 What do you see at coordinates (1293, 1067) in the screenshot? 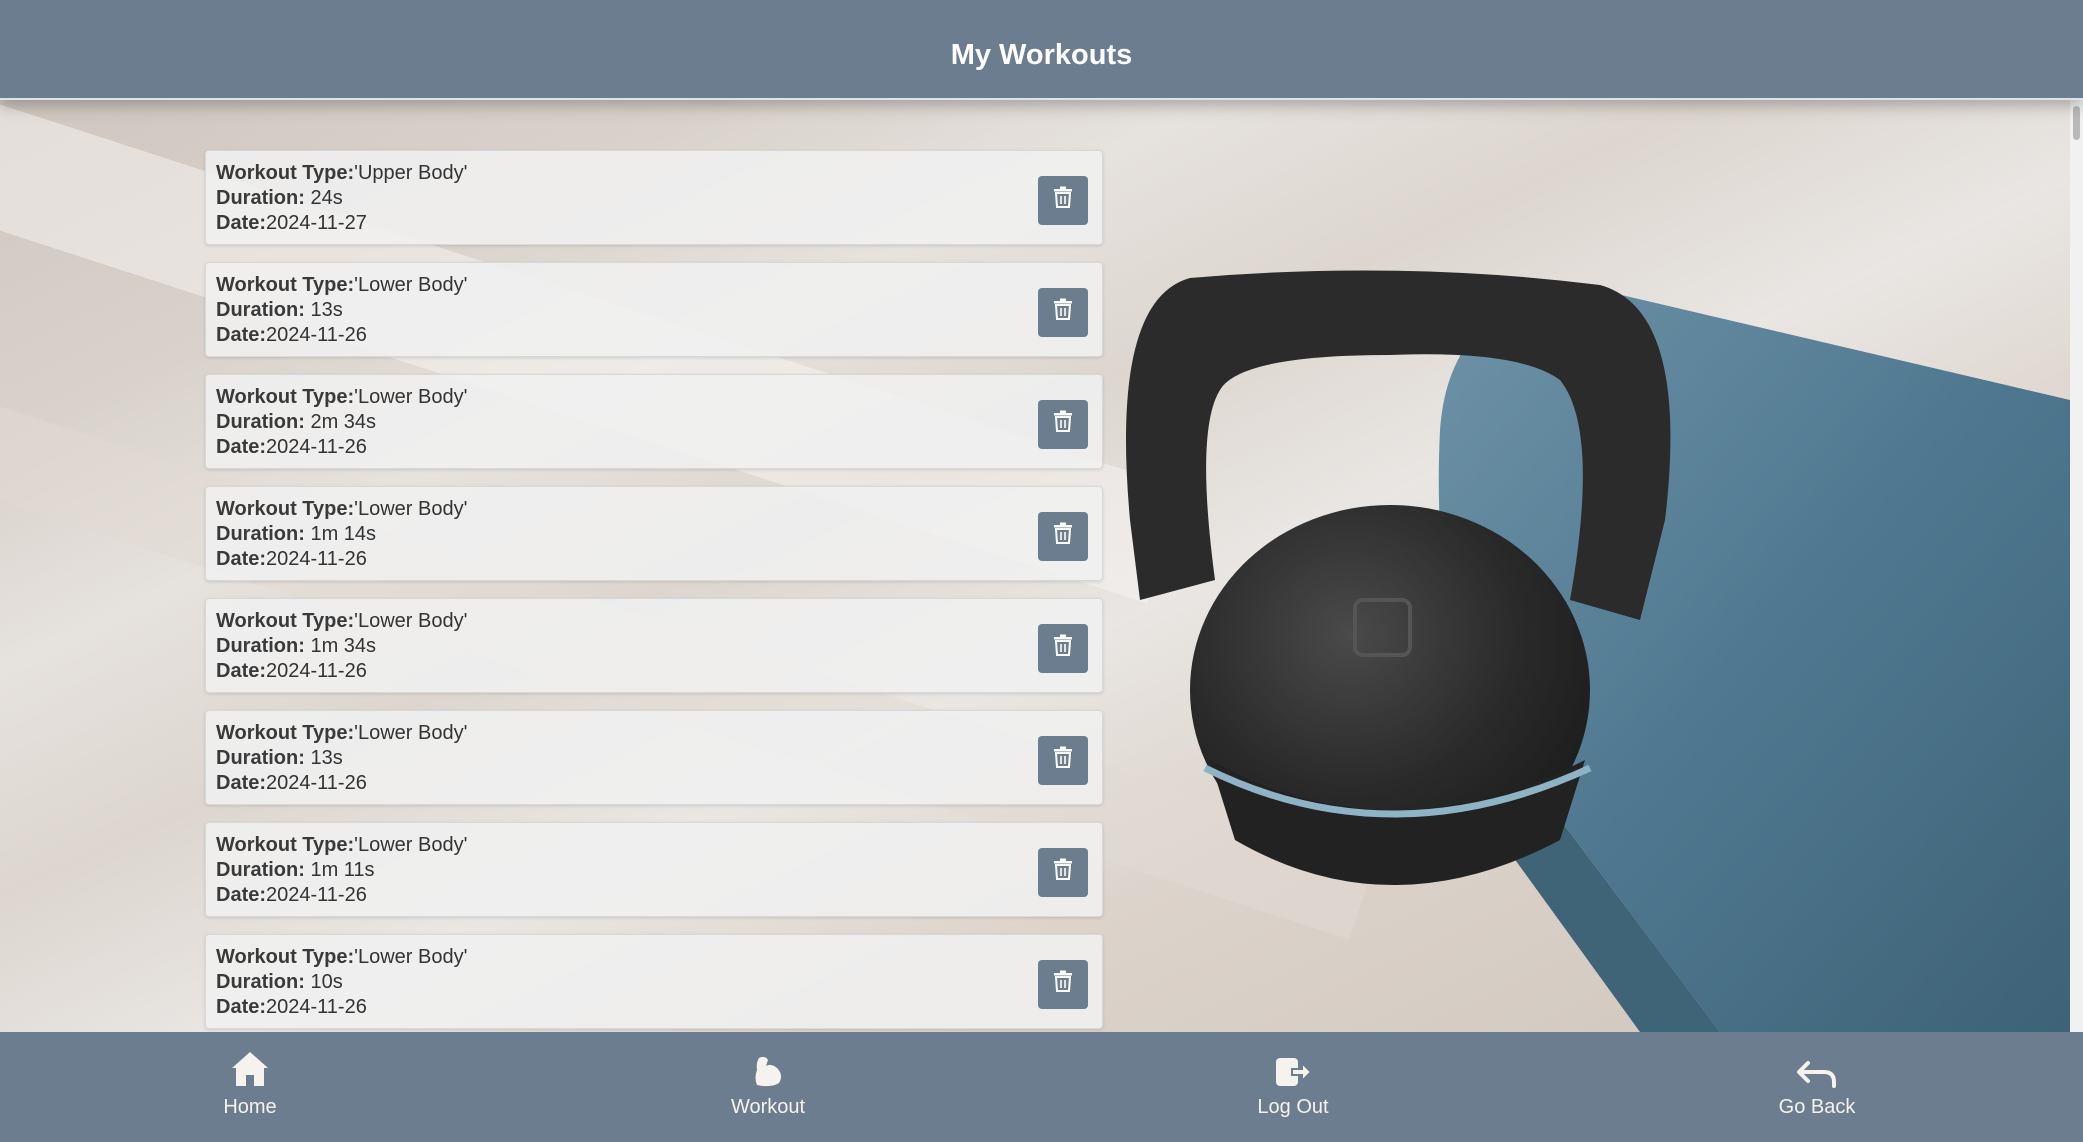
I see `logout-icon` at bounding box center [1293, 1067].